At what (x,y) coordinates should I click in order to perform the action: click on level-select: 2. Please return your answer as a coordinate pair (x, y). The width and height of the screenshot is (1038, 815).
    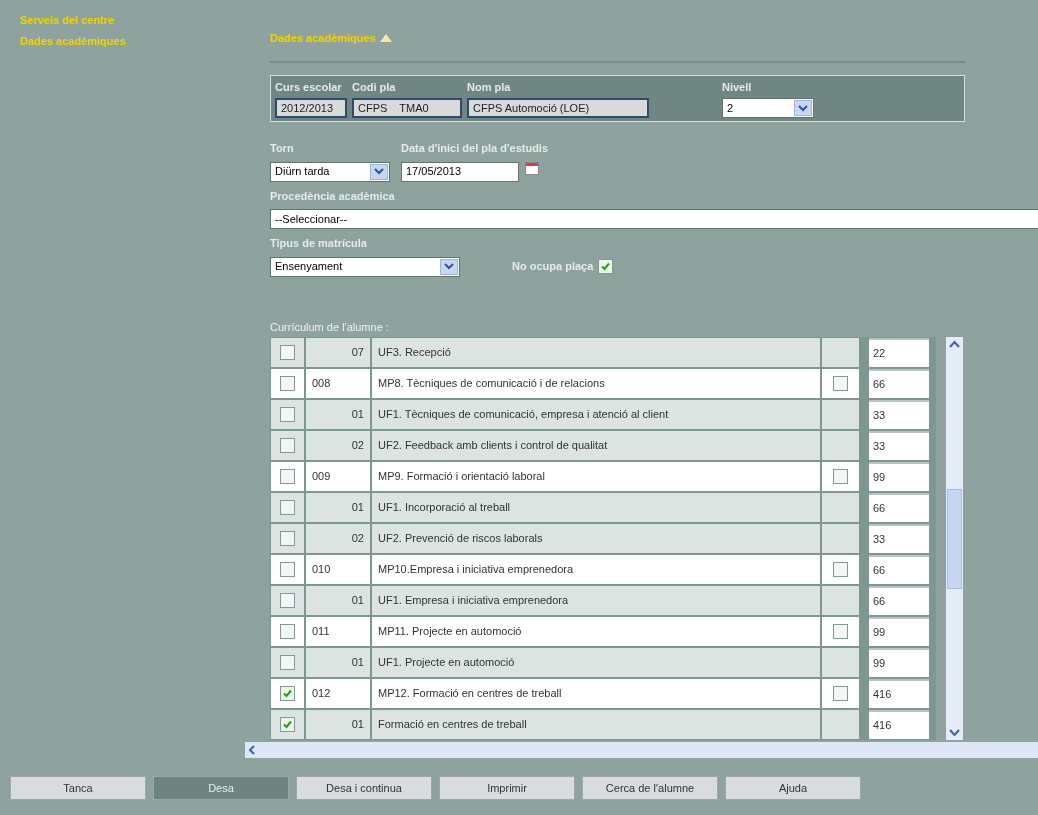
    Looking at the image, I should click on (768, 108).